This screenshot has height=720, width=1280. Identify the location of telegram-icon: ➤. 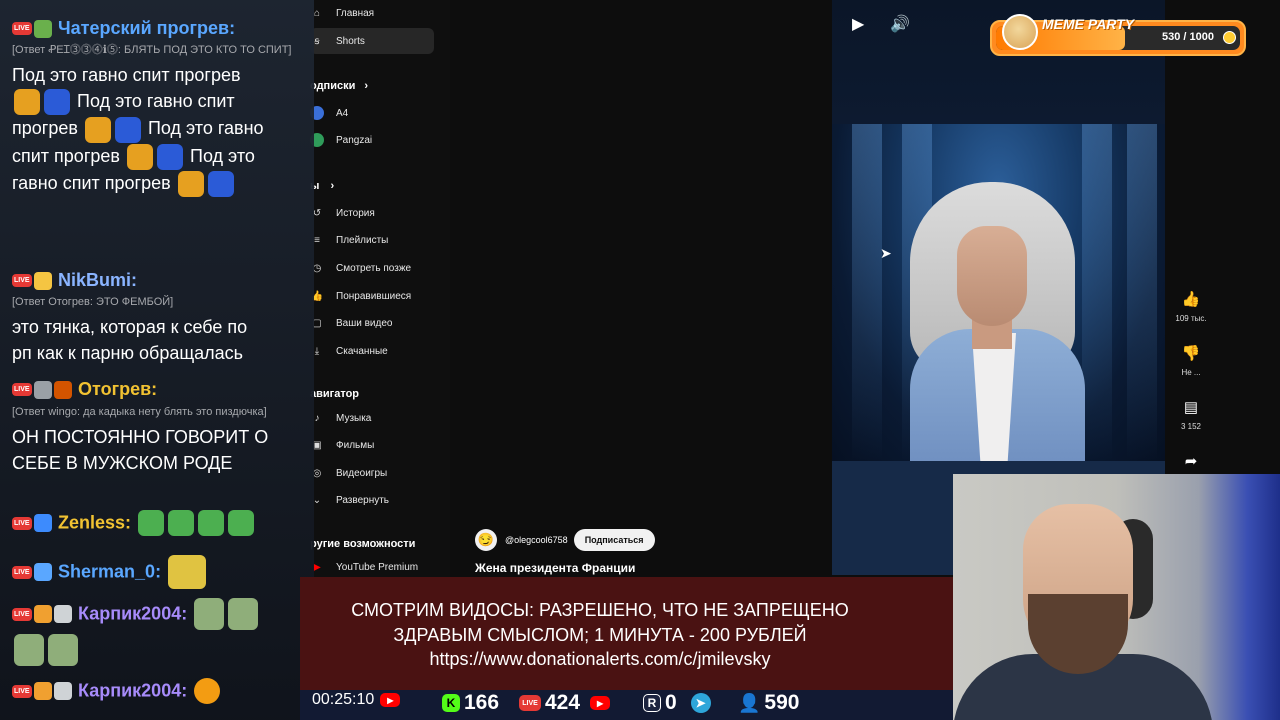
(700, 703).